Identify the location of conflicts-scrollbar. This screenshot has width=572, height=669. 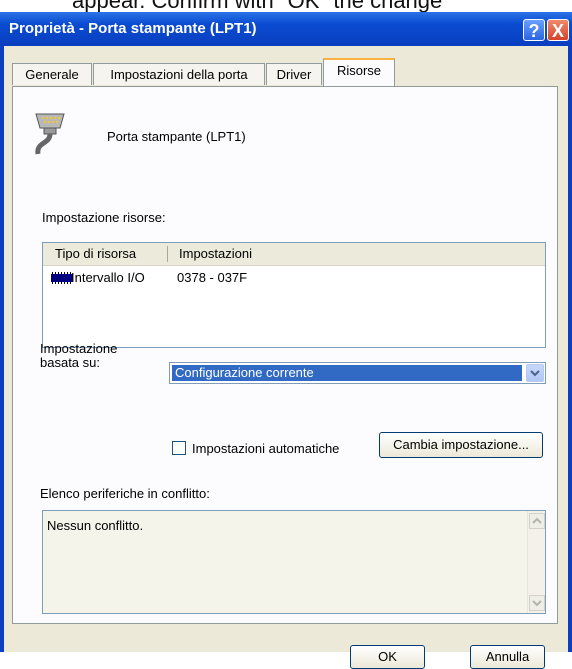
(536, 562).